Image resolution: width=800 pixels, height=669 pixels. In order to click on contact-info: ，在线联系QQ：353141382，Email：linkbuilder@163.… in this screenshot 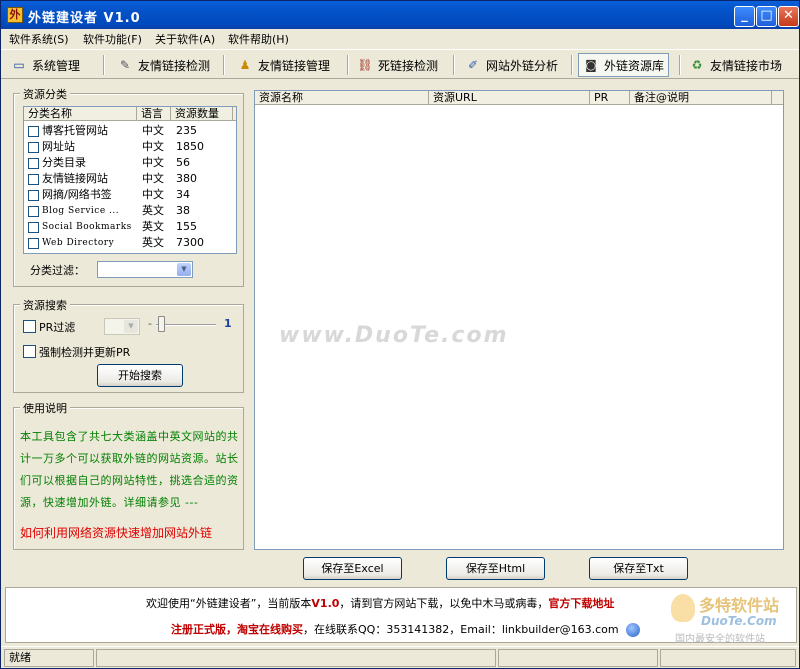, I will do `click(461, 629)`.